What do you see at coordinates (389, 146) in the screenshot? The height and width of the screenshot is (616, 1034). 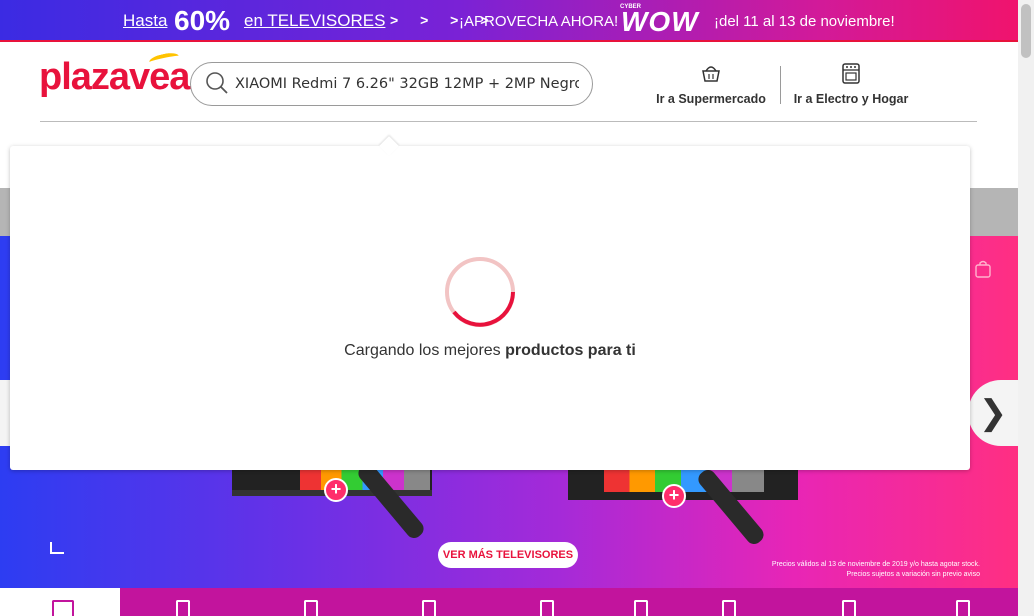 I see `dropdown-caret` at bounding box center [389, 146].